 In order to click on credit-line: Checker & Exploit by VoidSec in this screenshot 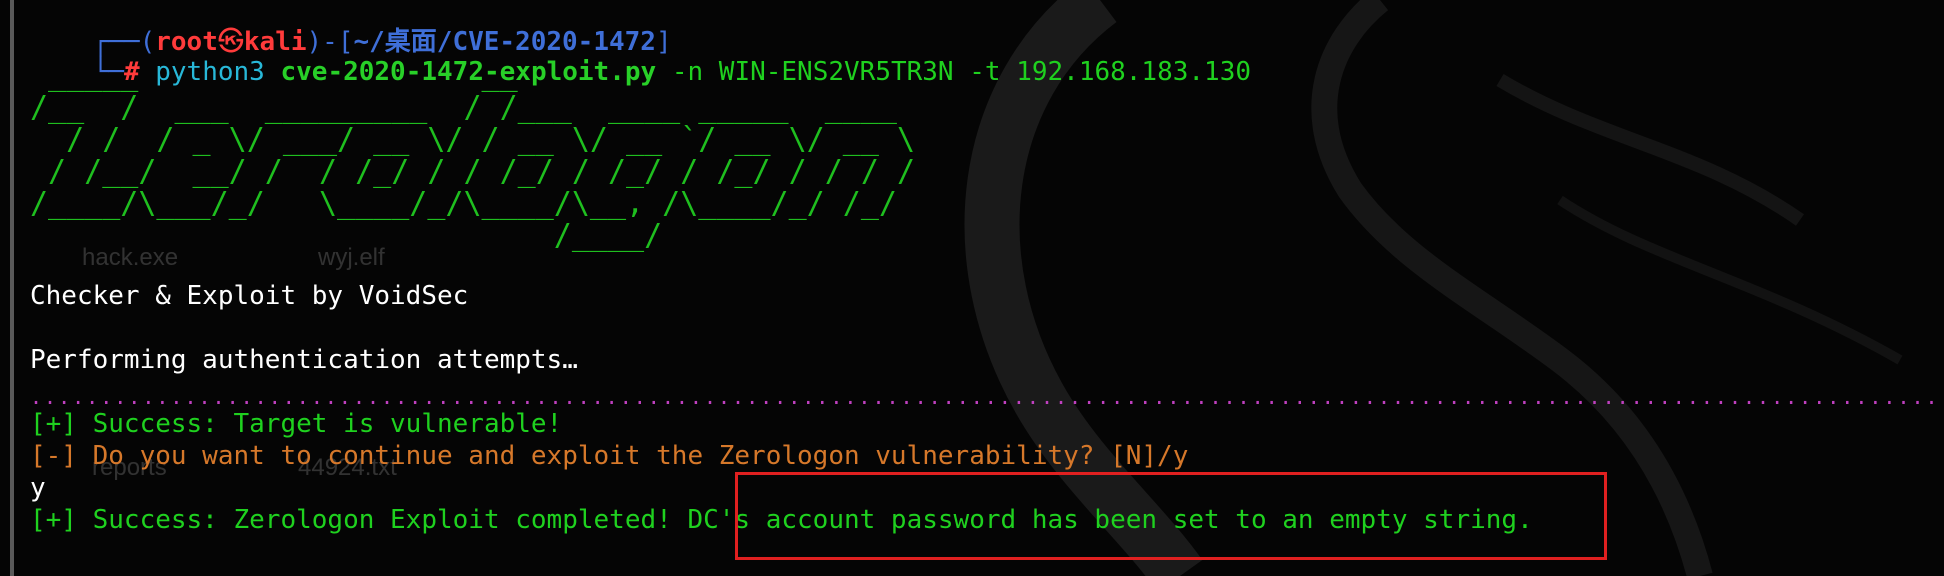, I will do `click(249, 296)`.